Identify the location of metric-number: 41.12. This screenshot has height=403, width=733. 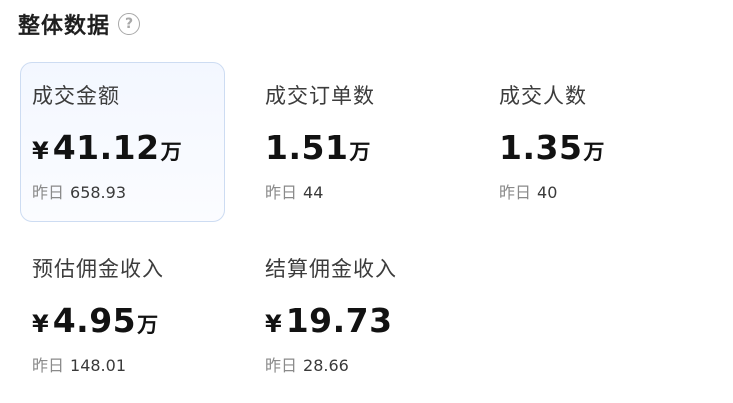
(106, 147).